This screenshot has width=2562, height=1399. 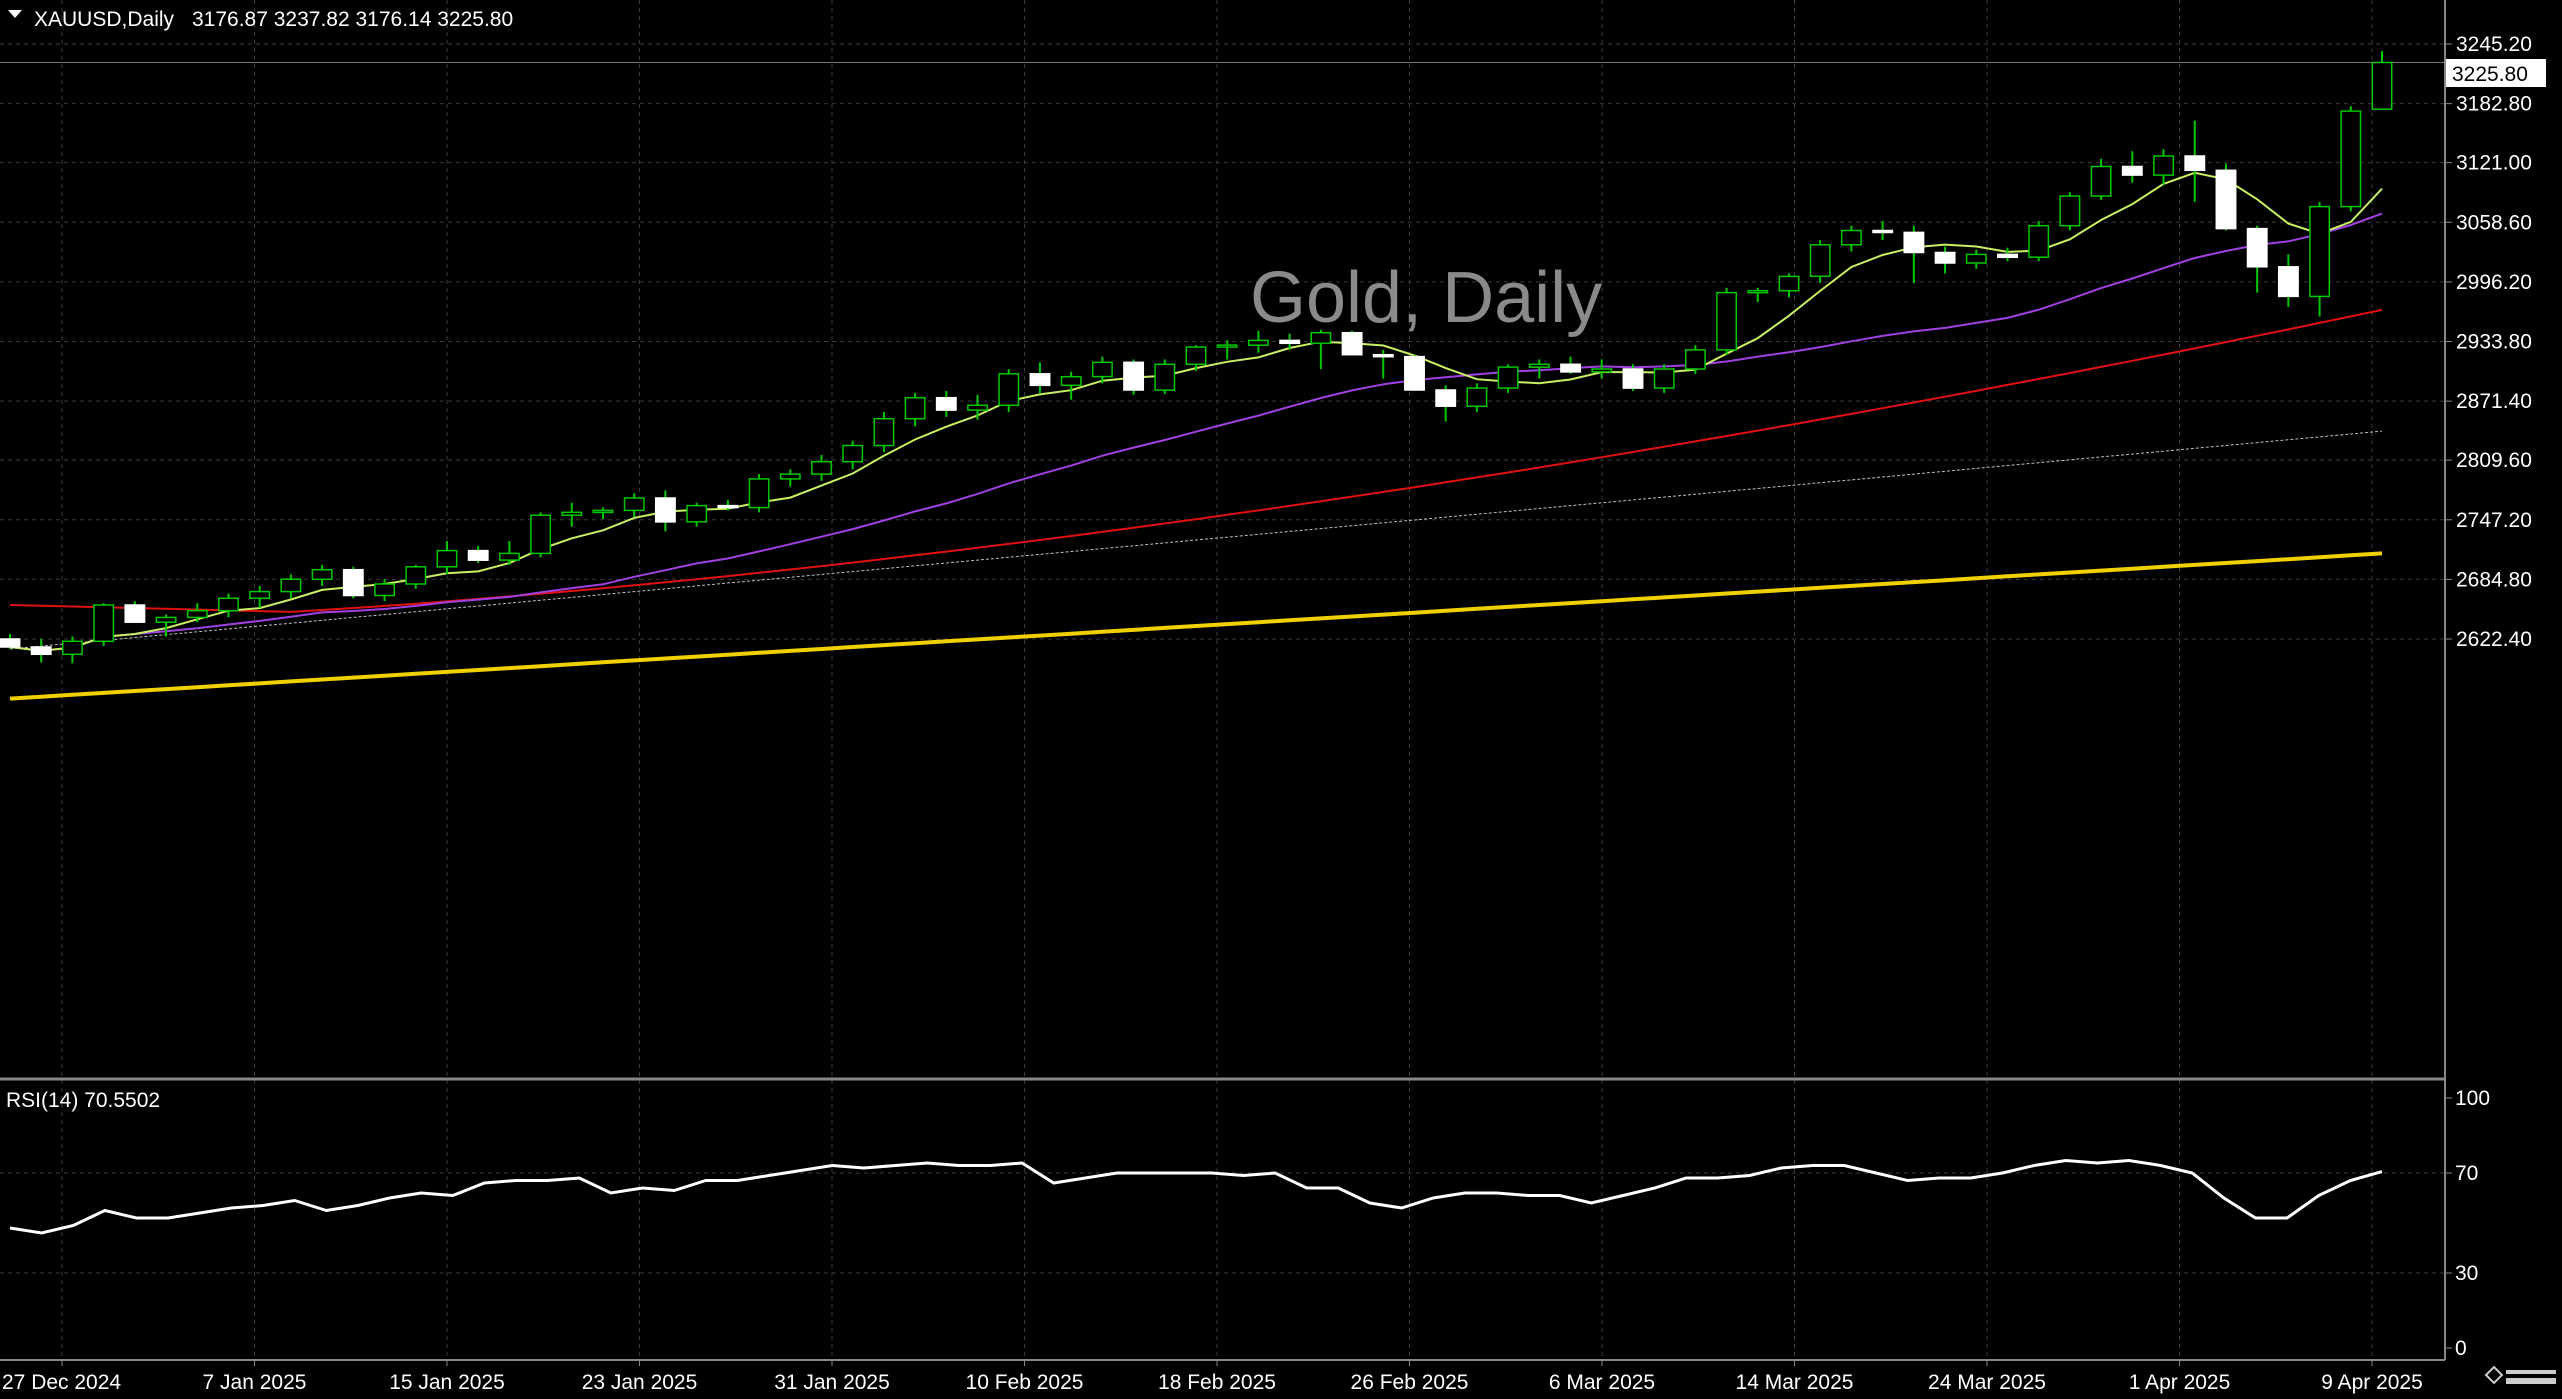 What do you see at coordinates (832, 1382) in the screenshot?
I see `date-tick-label: 31 Jan 2025` at bounding box center [832, 1382].